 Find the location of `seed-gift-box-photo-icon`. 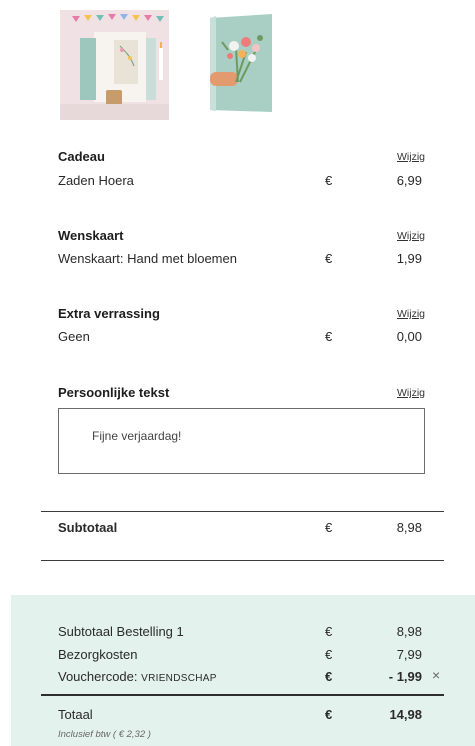

seed-gift-box-photo-icon is located at coordinates (114, 65).